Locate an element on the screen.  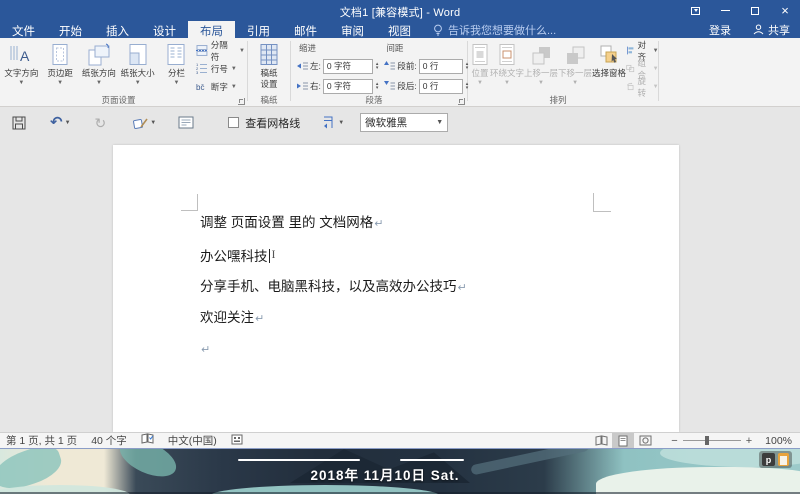
font-name-combobox: 微软雅黑 ▼ is located at coordinates (404, 122).